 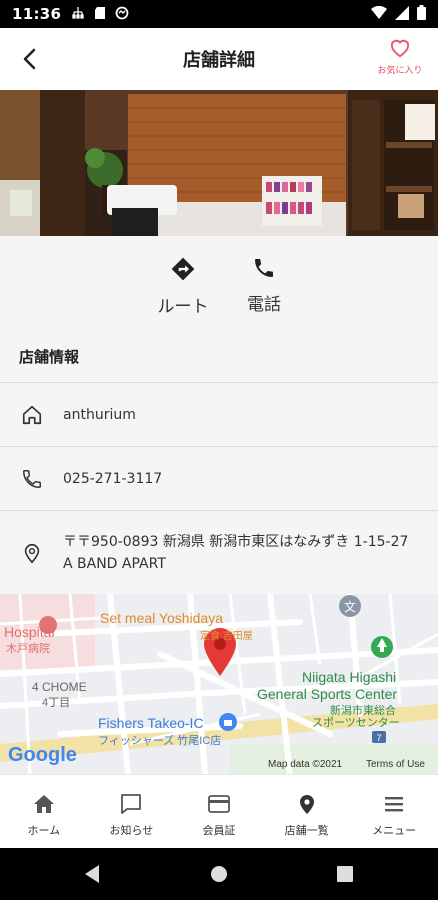 What do you see at coordinates (28, 649) in the screenshot?
I see `map-label-hospital-jp: 木戸病院` at bounding box center [28, 649].